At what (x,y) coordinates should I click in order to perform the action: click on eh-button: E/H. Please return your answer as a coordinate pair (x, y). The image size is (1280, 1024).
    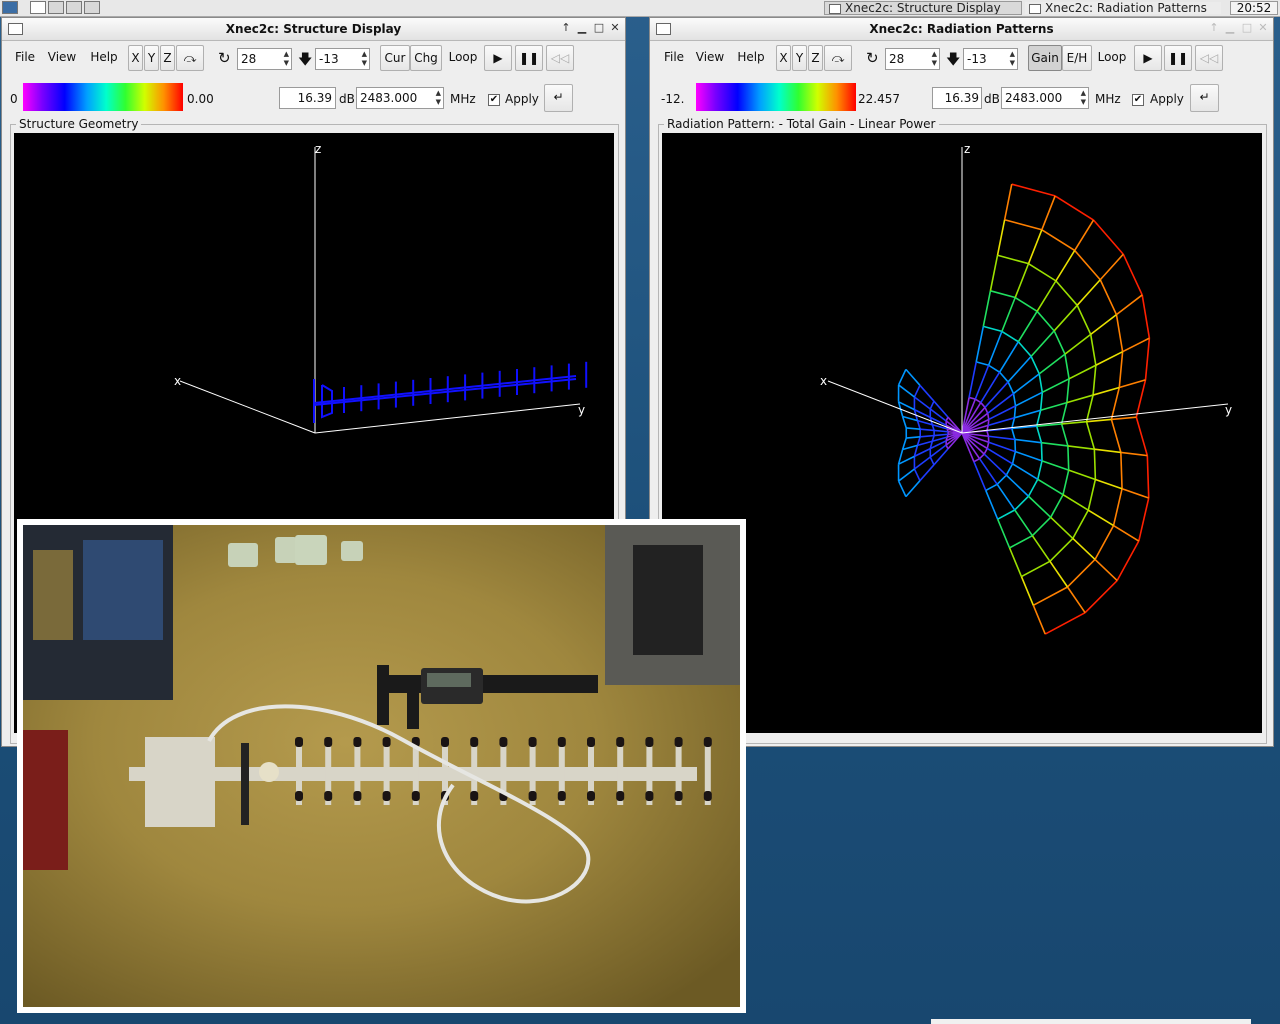
    Looking at the image, I should click on (1077, 58).